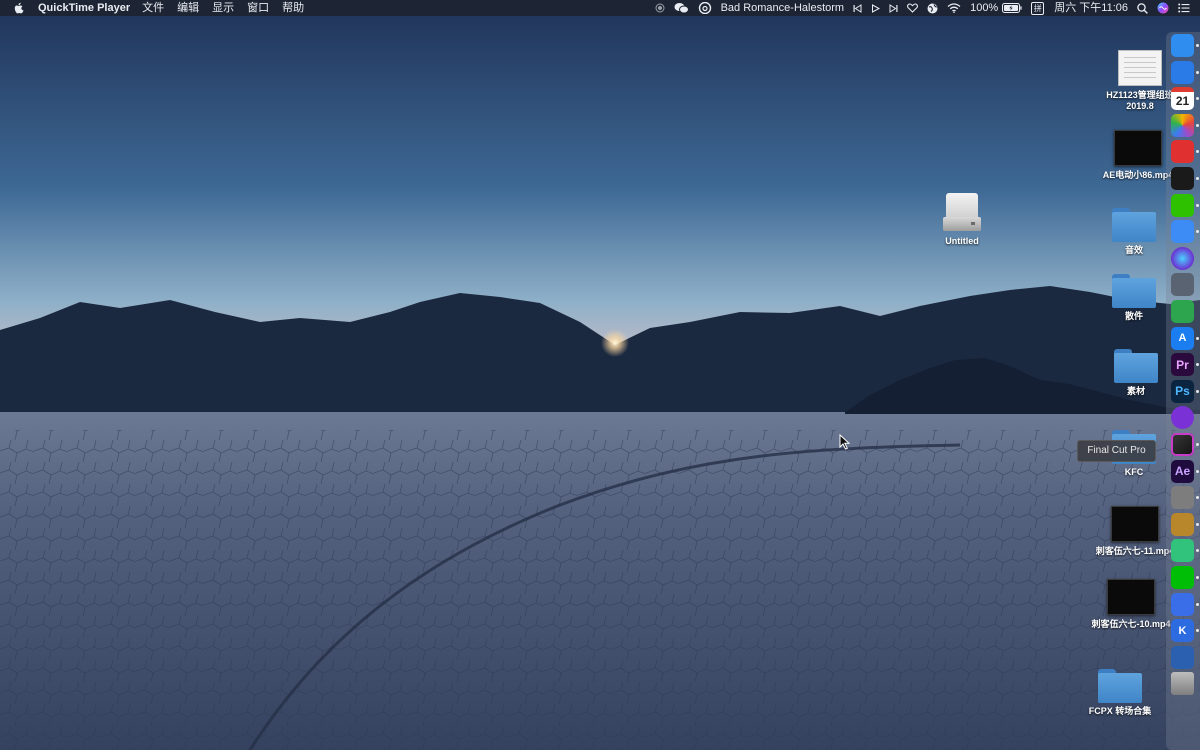  Describe the element at coordinates (1182, 577) in the screenshot. I see `iqiyi-icon` at that location.